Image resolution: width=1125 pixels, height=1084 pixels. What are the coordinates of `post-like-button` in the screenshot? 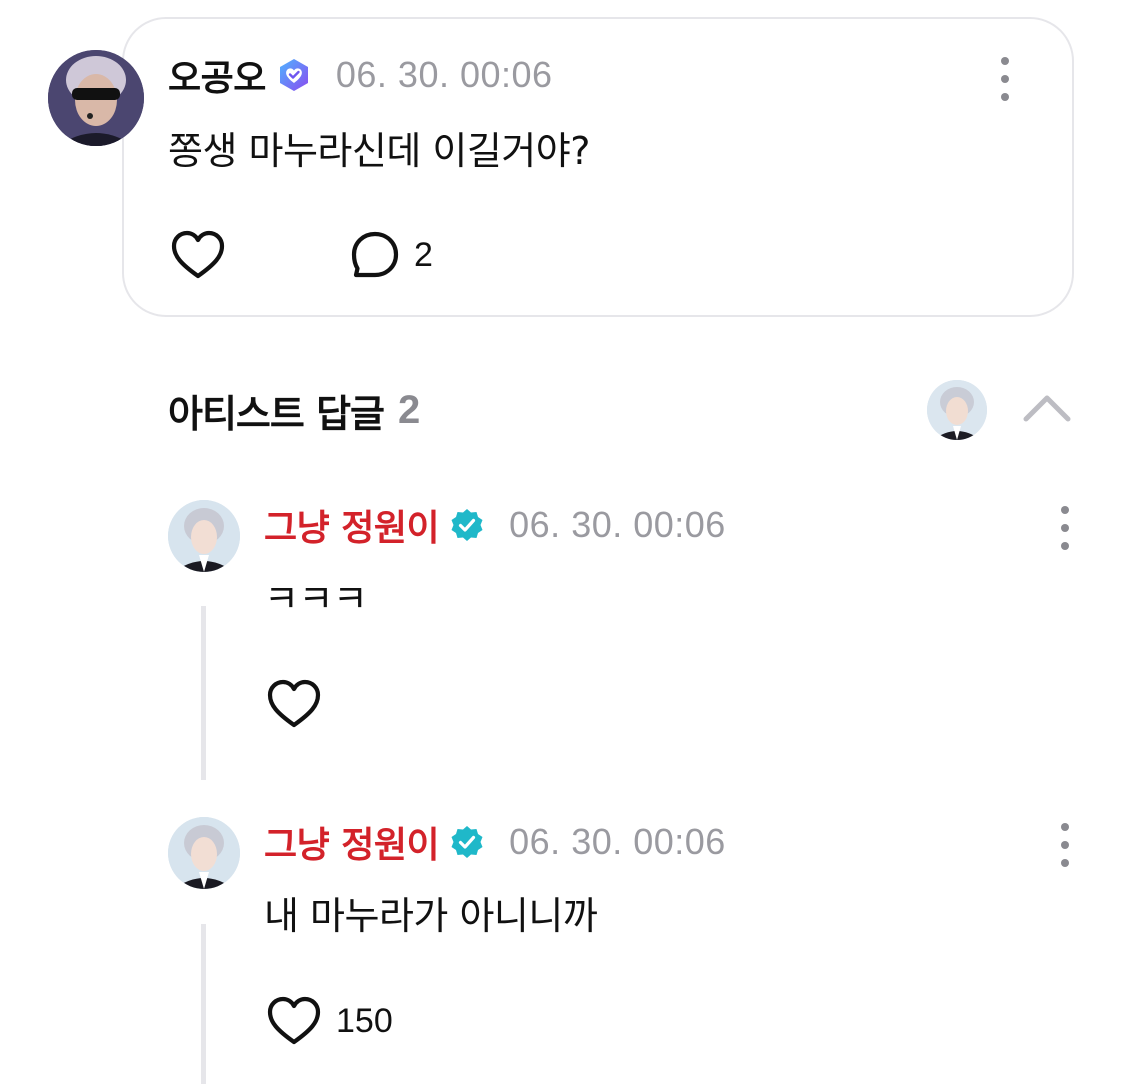 It's located at (198, 255).